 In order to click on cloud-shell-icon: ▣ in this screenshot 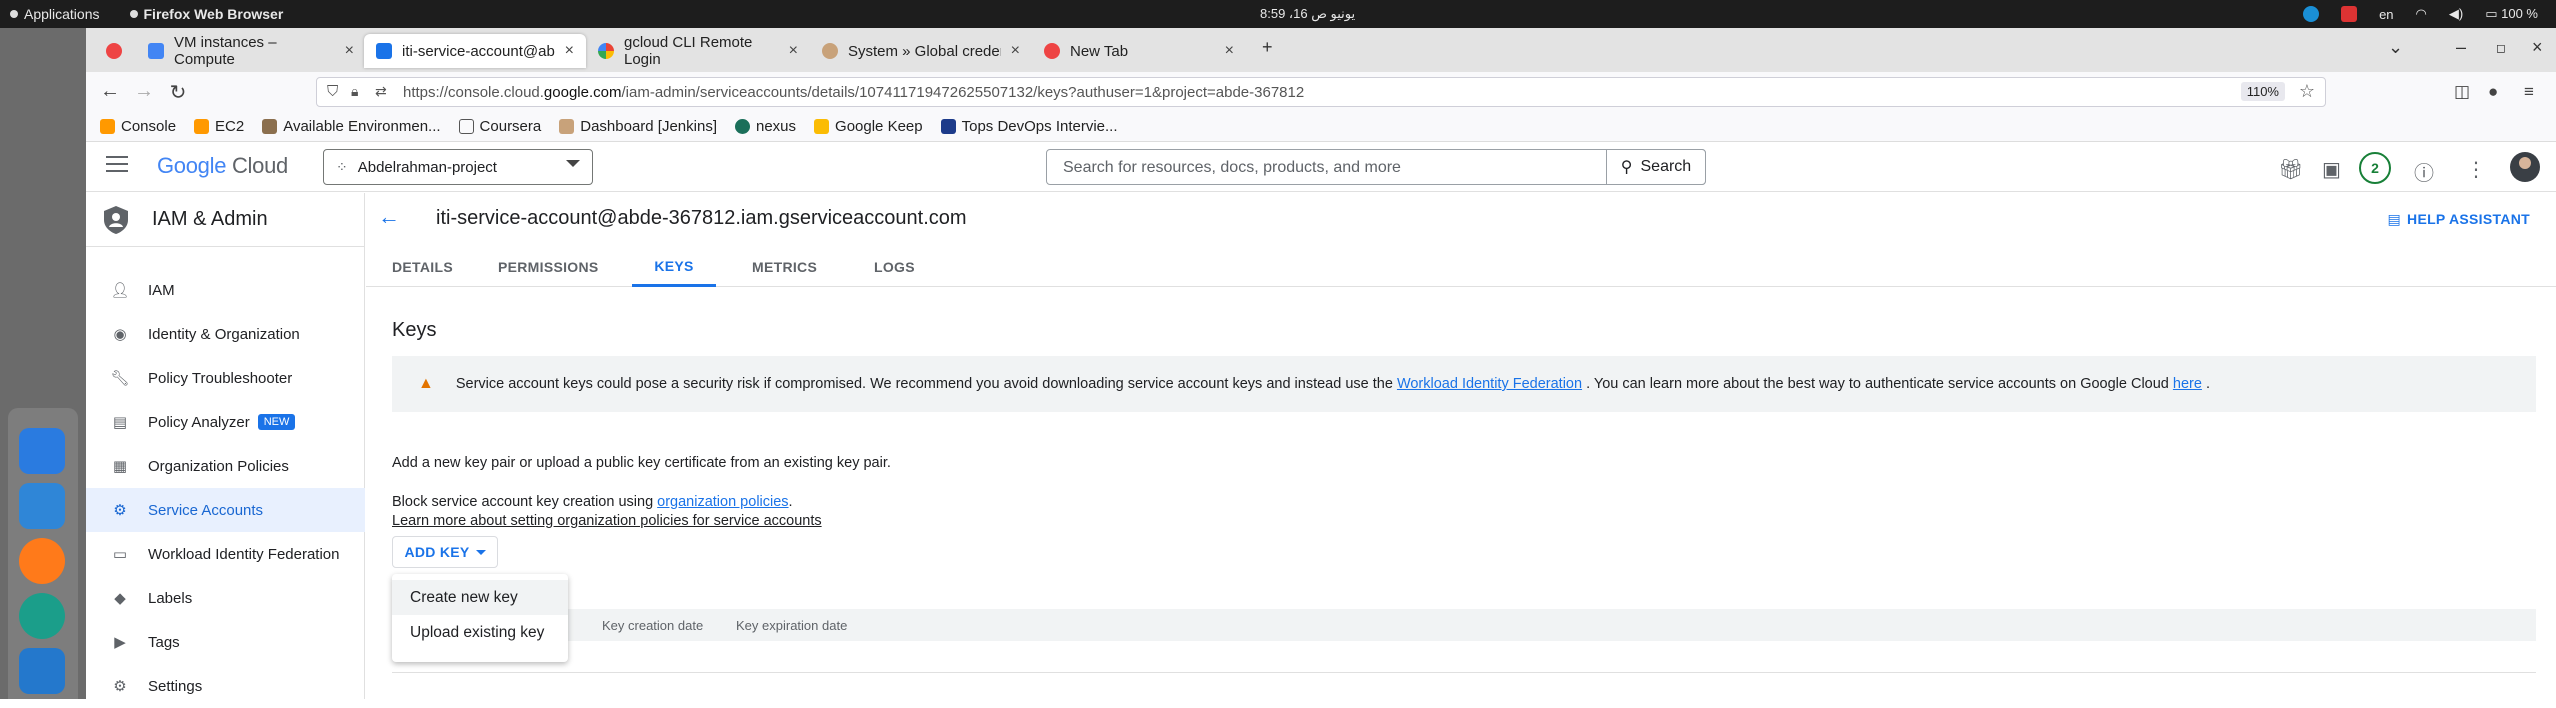, I will do `click(2331, 169)`.